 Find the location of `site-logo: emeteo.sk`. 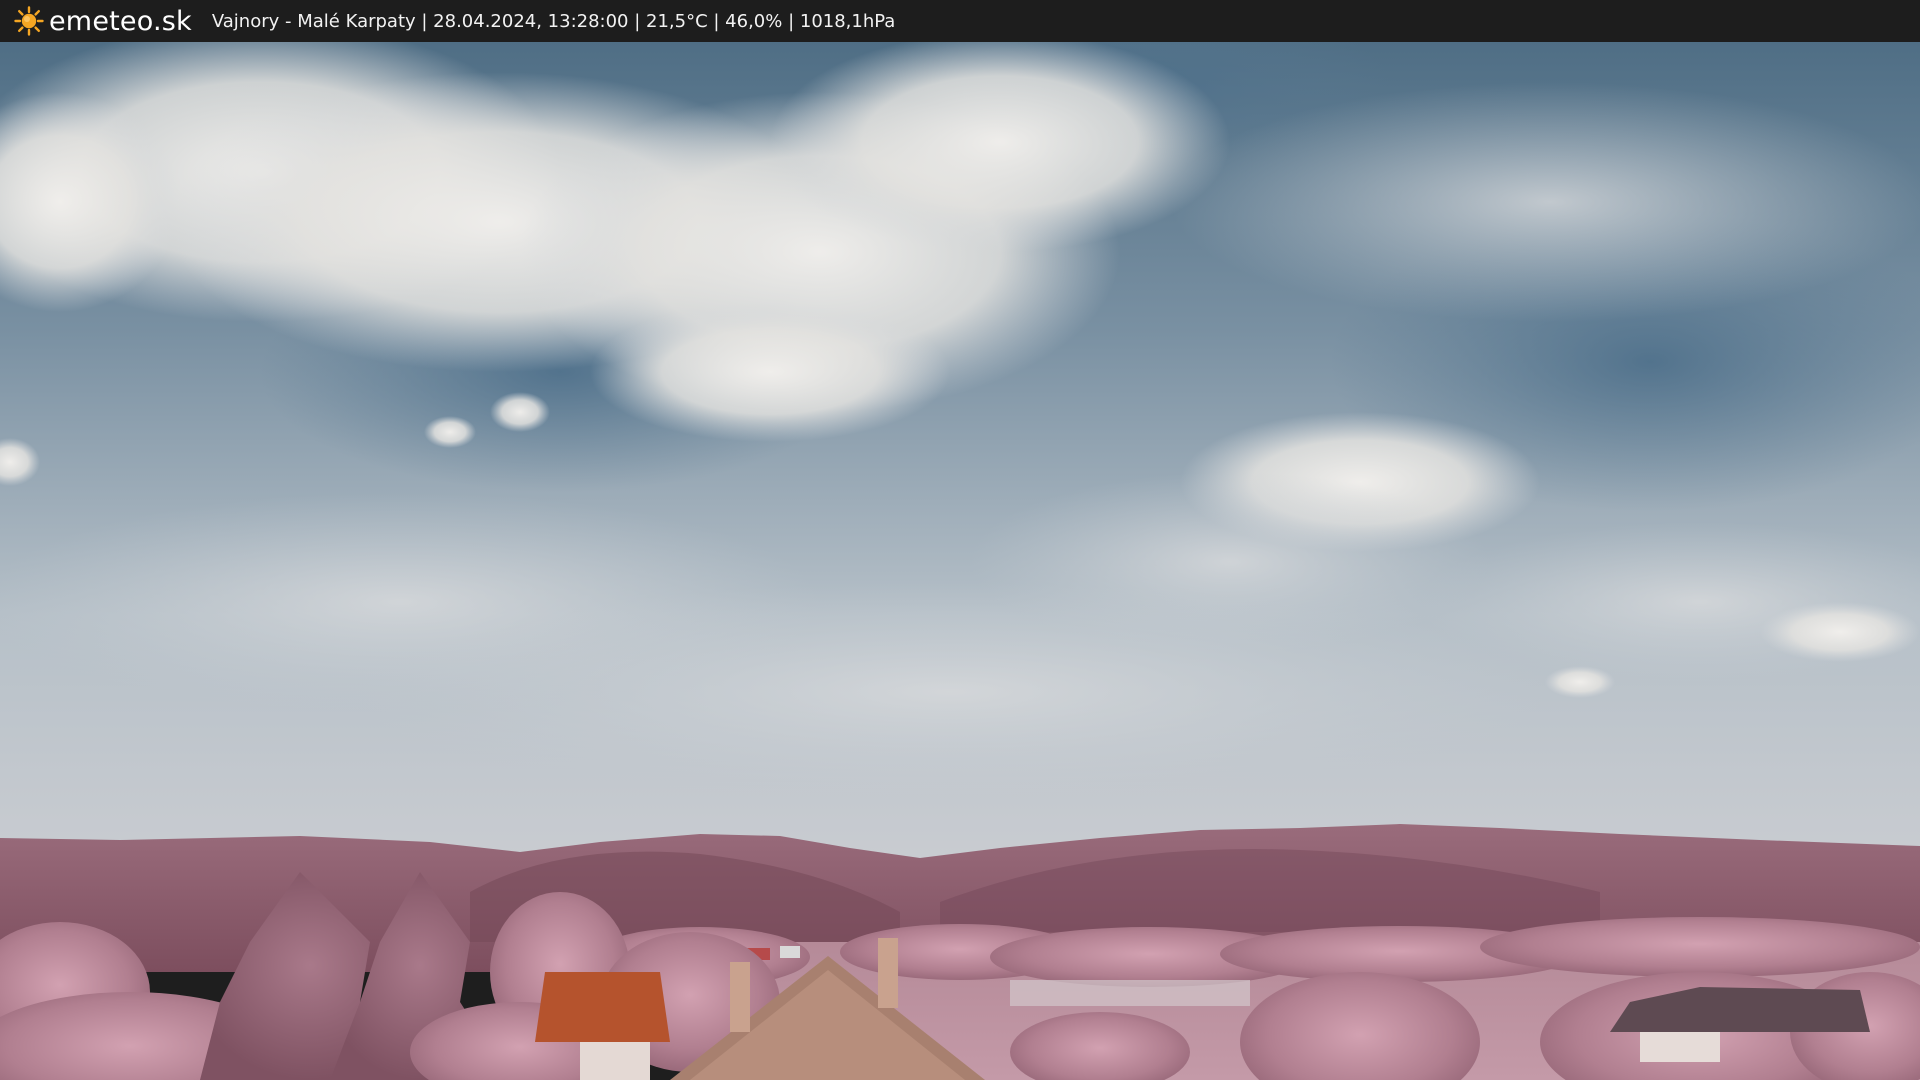

site-logo: emeteo.sk is located at coordinates (103, 21).